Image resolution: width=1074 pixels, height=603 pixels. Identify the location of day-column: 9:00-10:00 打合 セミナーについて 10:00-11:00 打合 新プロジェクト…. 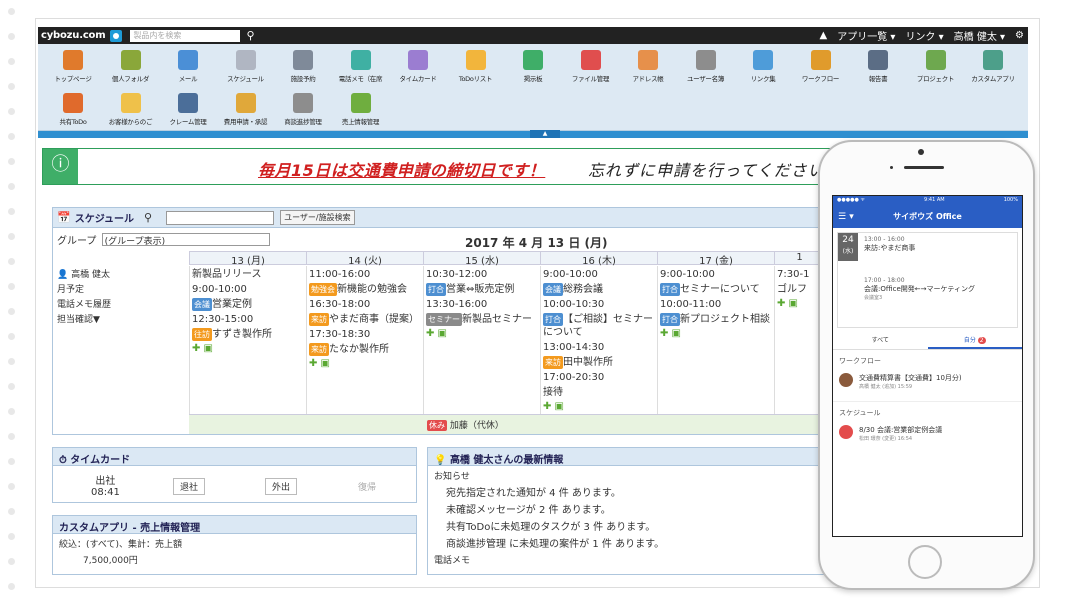
(715, 340).